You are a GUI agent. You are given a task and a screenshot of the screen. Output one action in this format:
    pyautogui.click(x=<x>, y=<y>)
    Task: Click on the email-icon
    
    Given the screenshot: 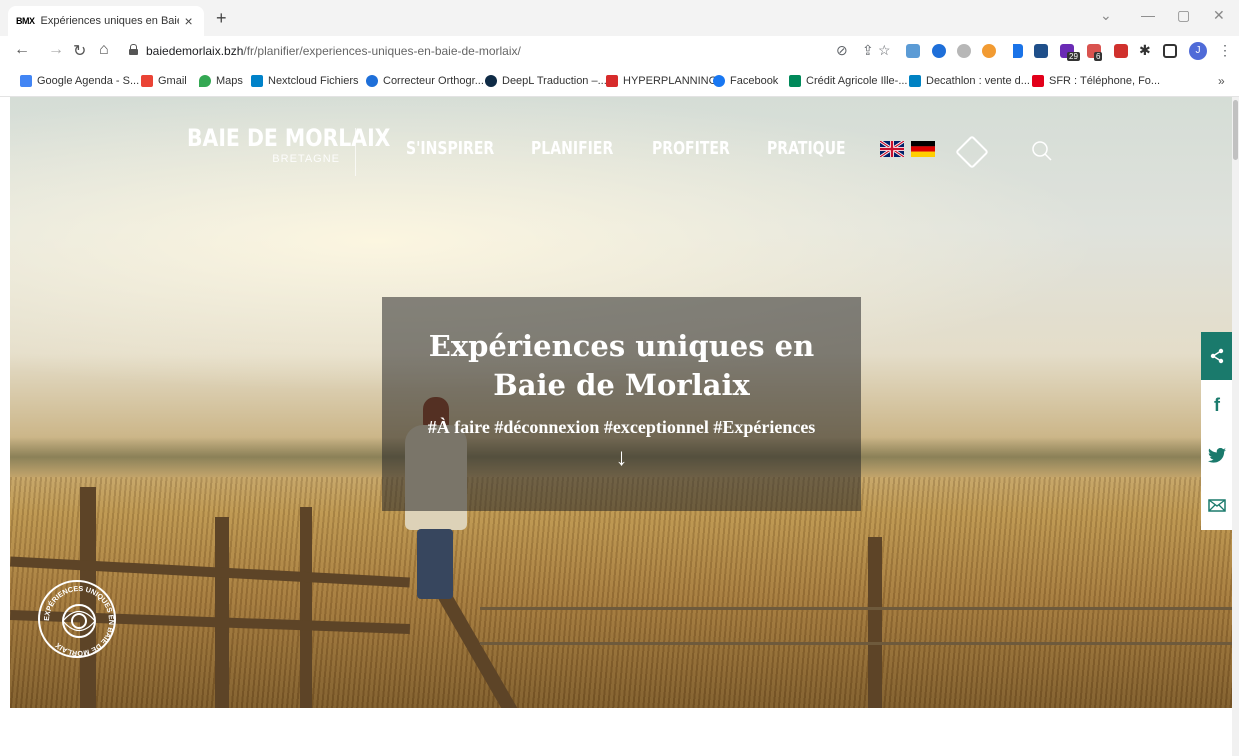 What is the action you would take?
    pyautogui.click(x=1217, y=505)
    